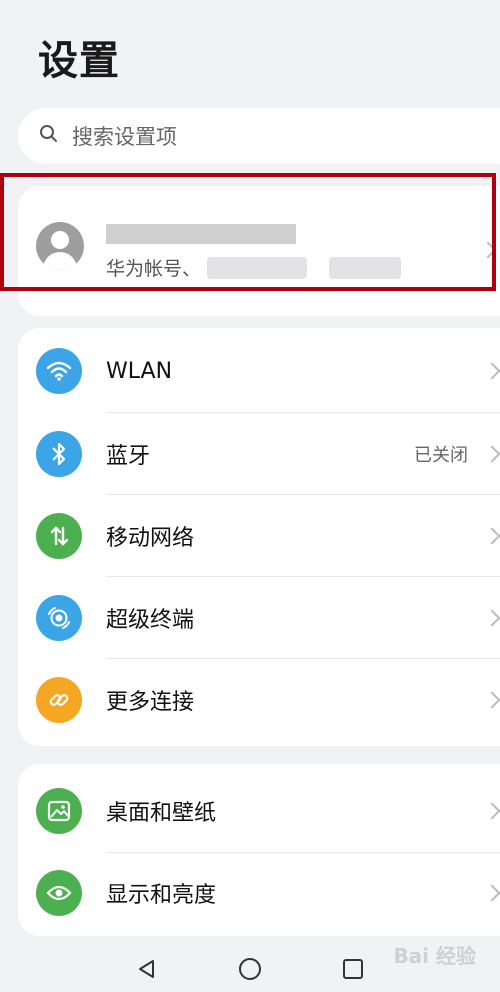 This screenshot has height=992, width=500. What do you see at coordinates (124, 137) in the screenshot?
I see `search-placeholder: 搜索设置项` at bounding box center [124, 137].